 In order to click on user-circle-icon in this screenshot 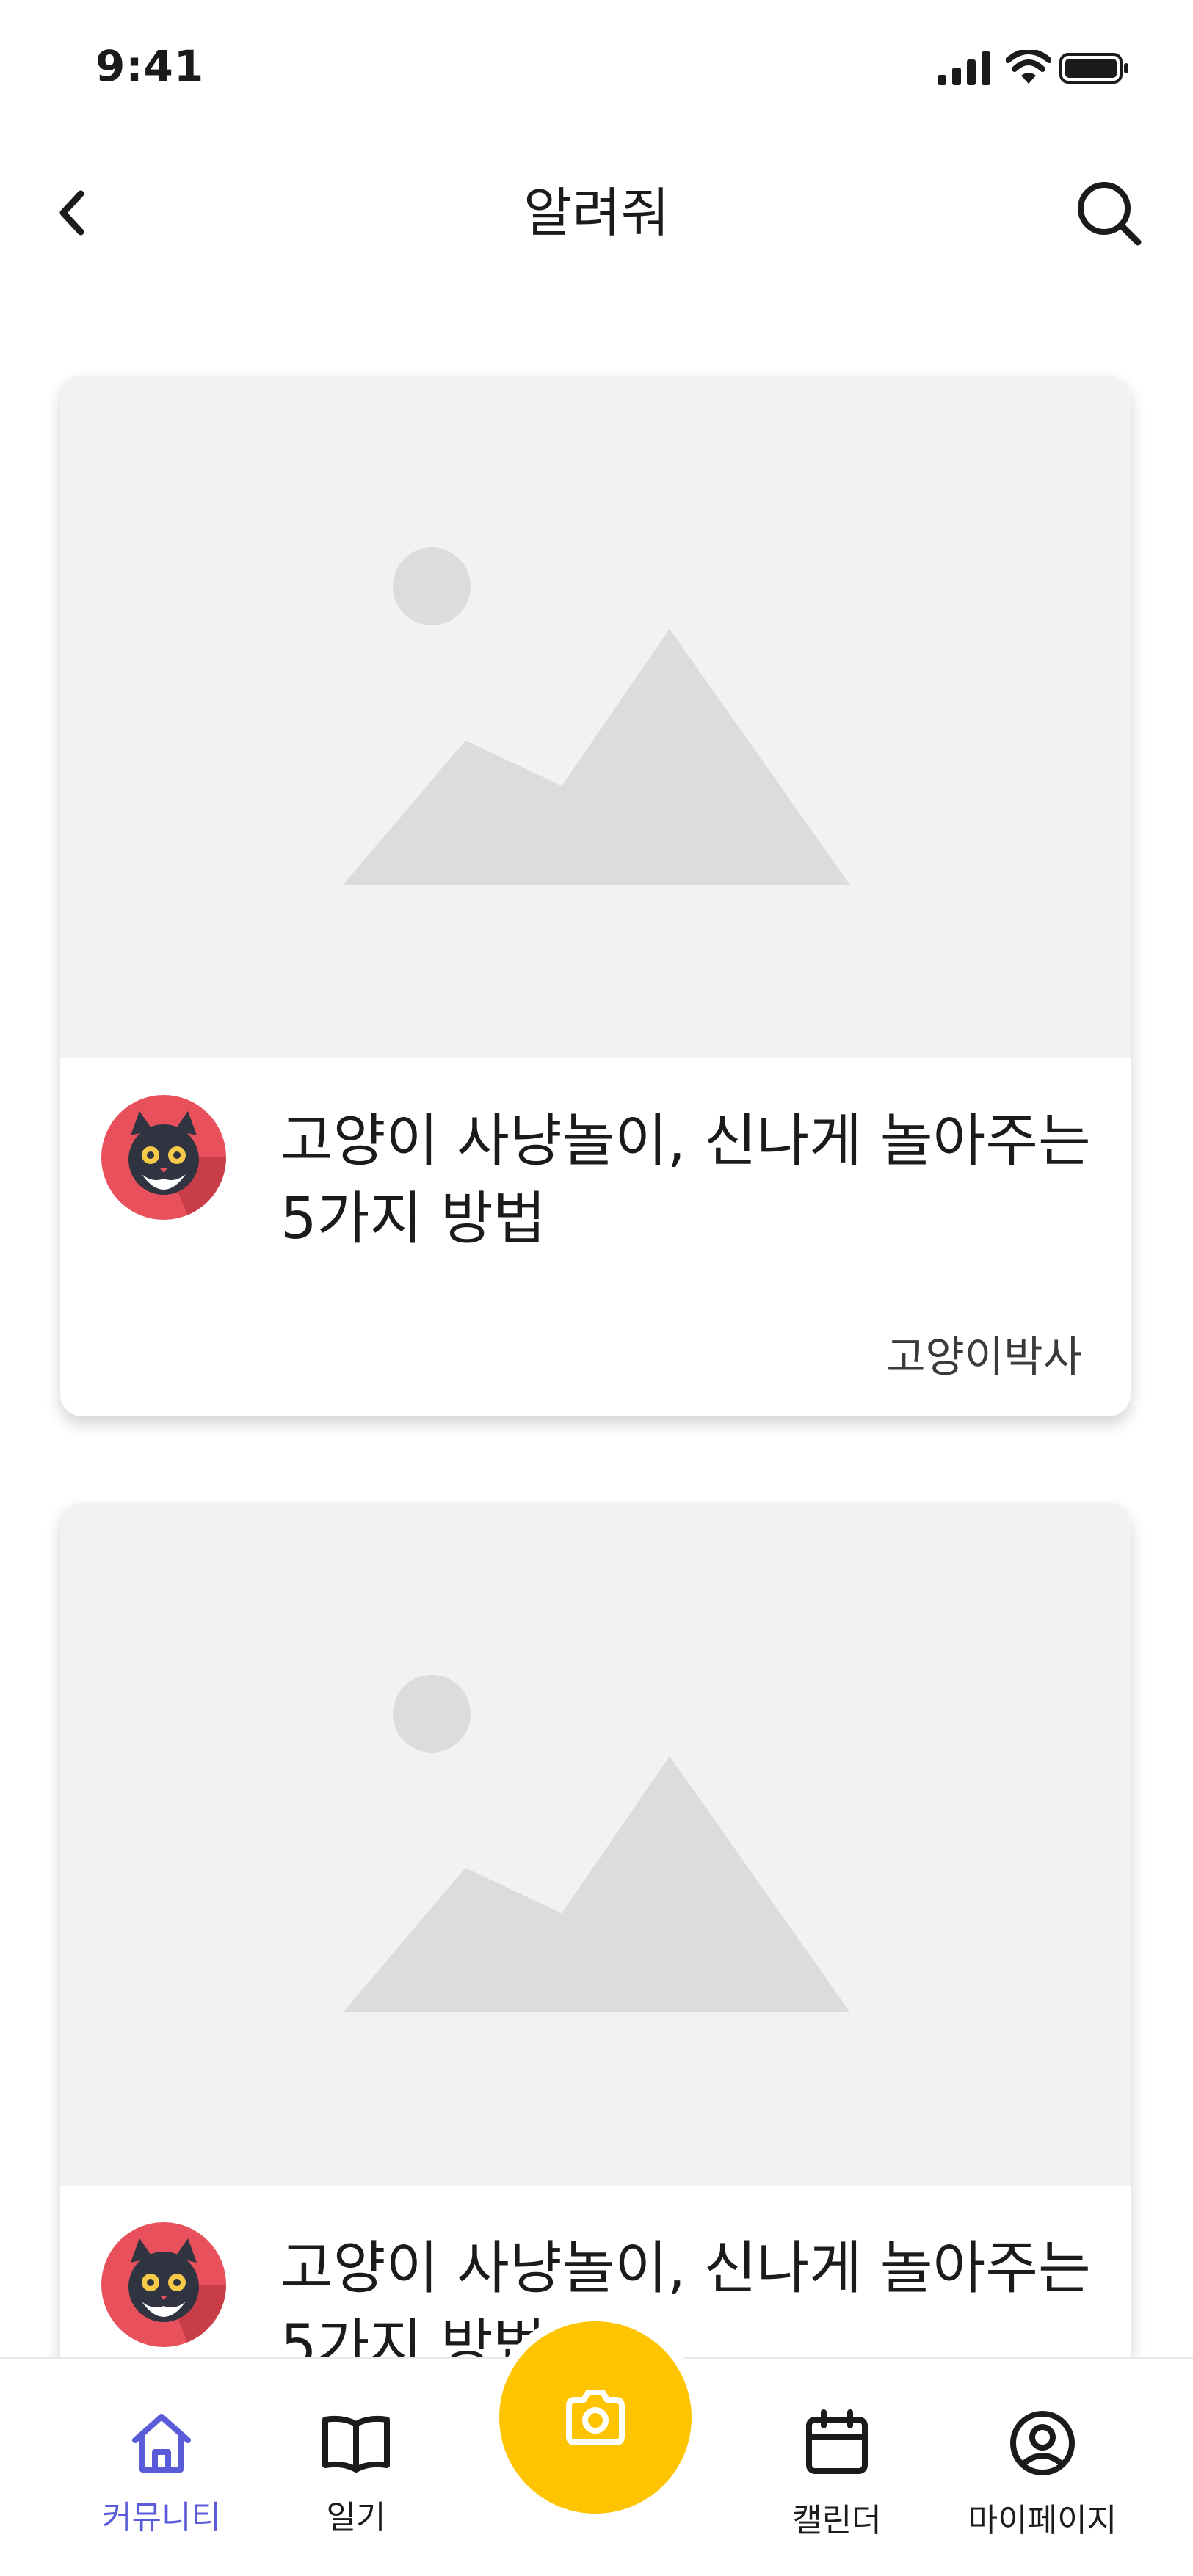, I will do `click(1042, 2443)`.